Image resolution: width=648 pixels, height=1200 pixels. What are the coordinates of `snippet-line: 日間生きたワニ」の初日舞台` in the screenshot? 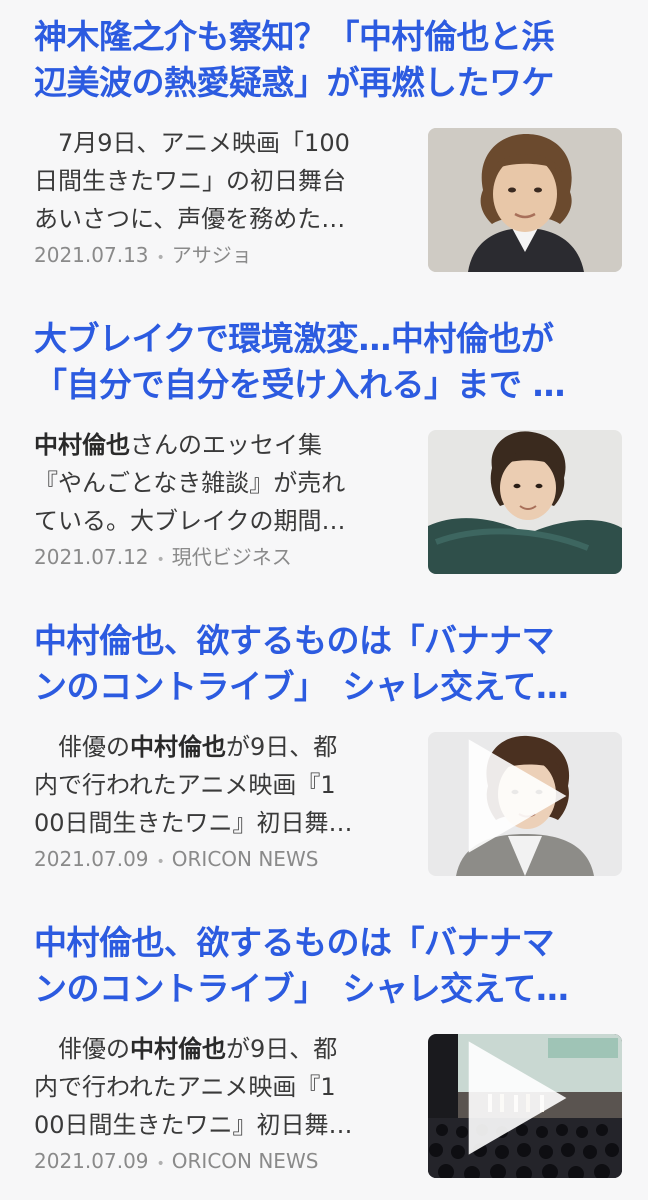 It's located at (190, 181).